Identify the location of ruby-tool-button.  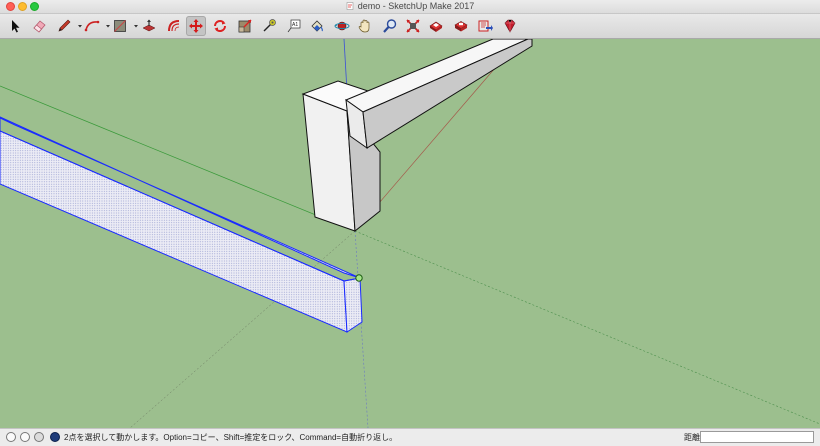
(510, 26).